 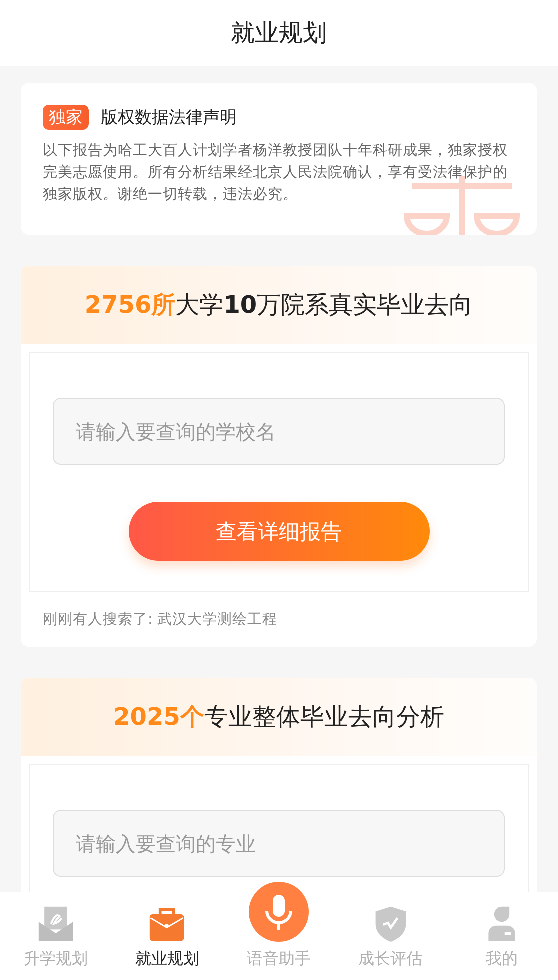 I want to click on tab-item: 升学规划, so click(x=56, y=936).